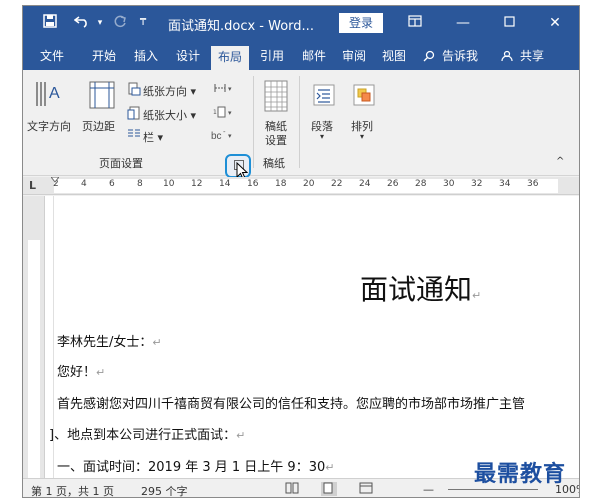  What do you see at coordinates (364, 96) in the screenshot?
I see `arrange-icon` at bounding box center [364, 96].